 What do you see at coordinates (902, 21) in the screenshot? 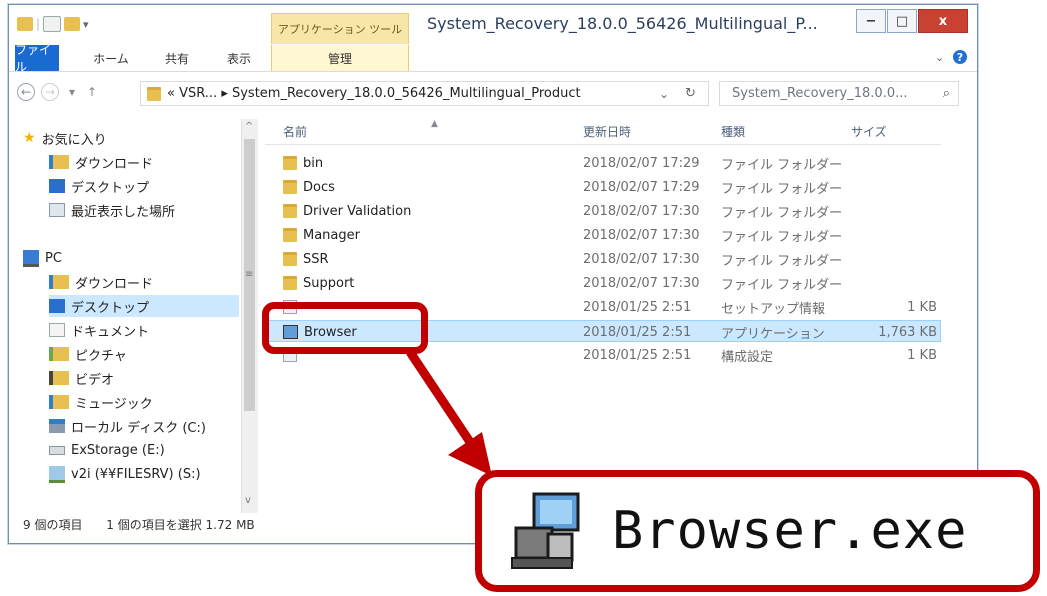
I see `maximize-button: □` at bounding box center [902, 21].